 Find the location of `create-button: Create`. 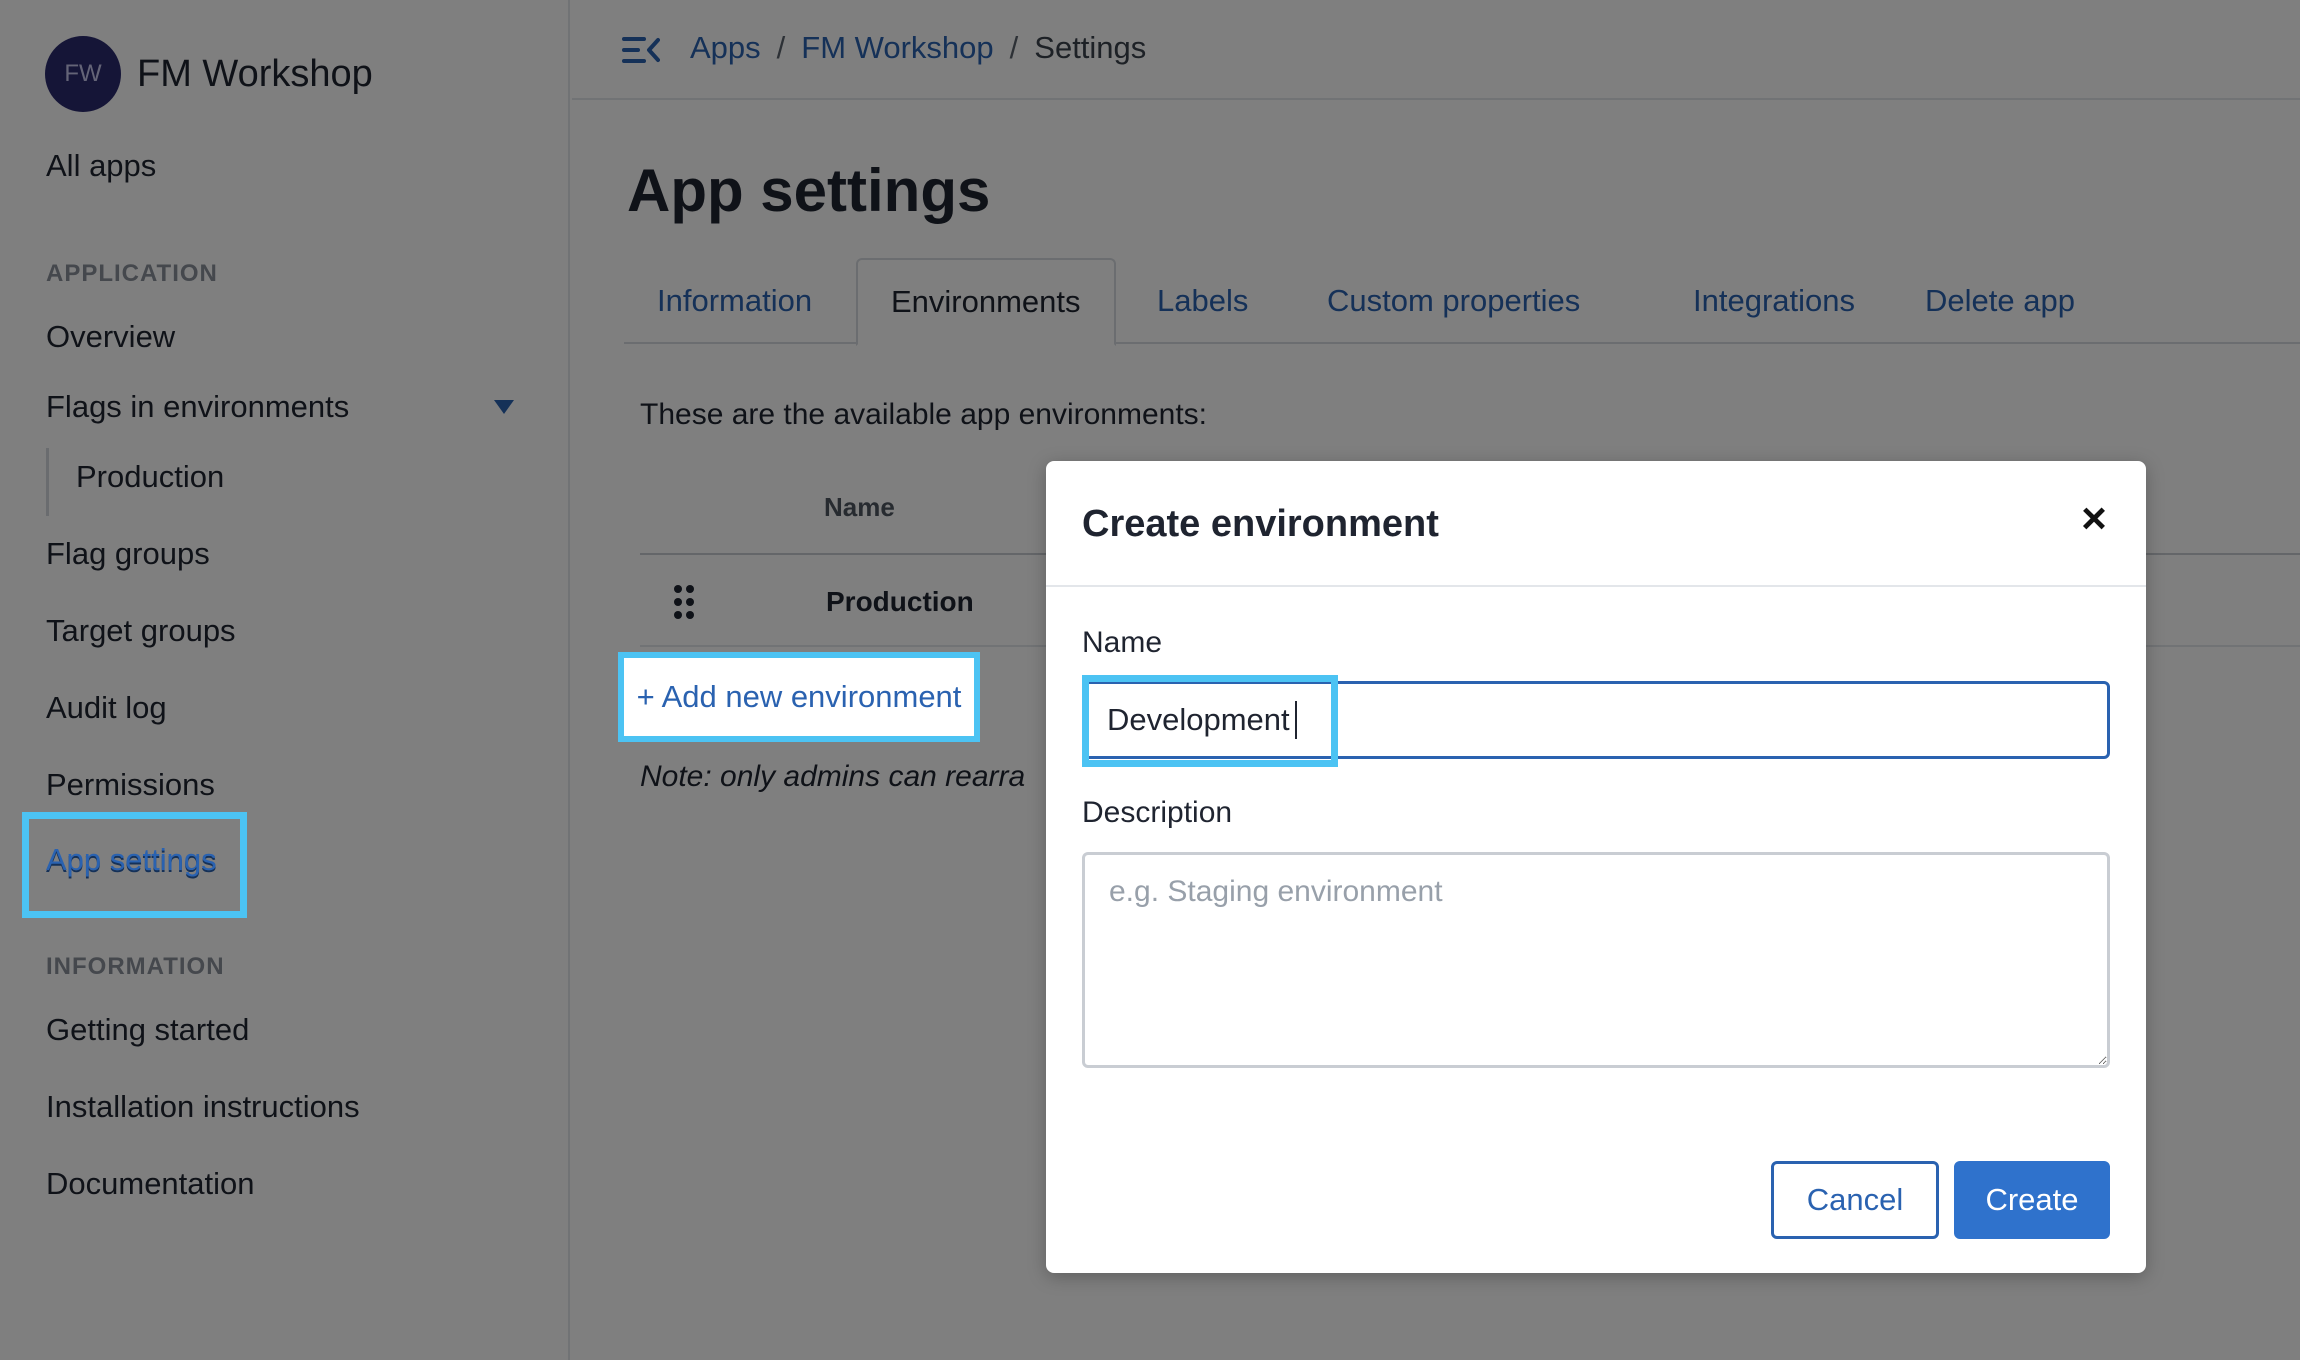

create-button: Create is located at coordinates (2032, 1200).